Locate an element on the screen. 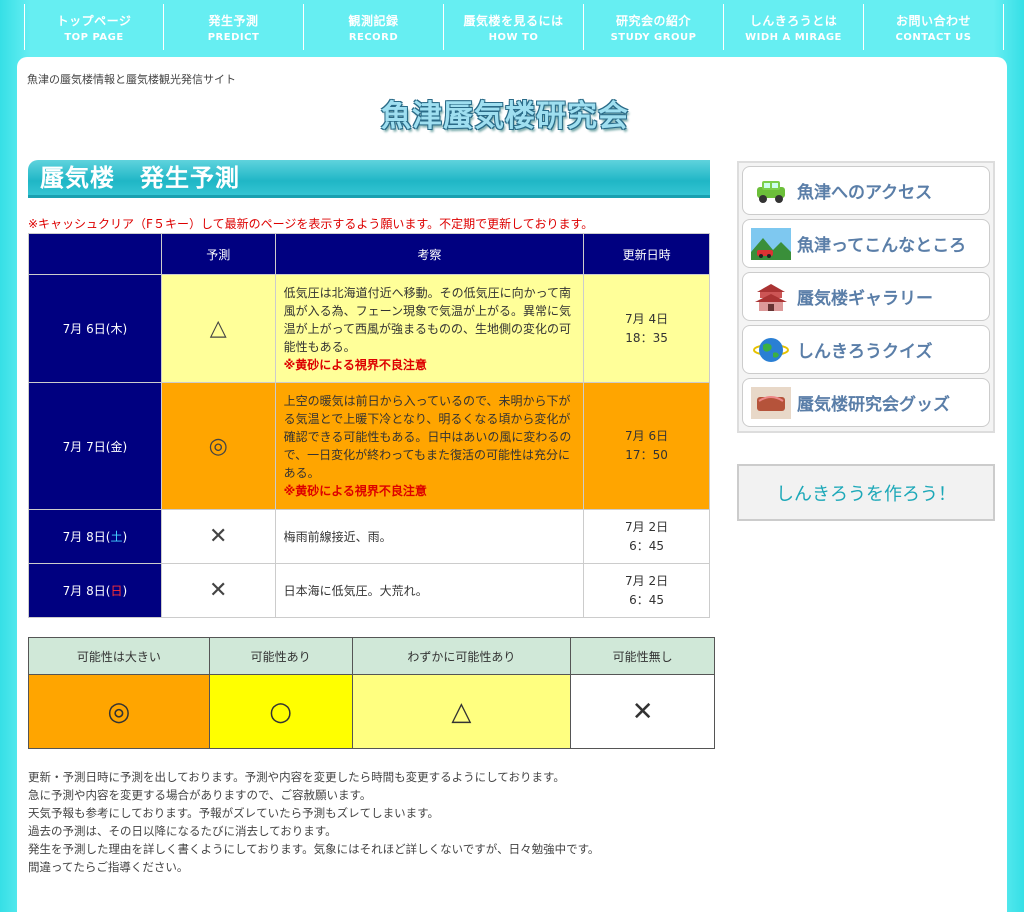 The width and height of the screenshot is (1024, 912). note-line: 間違ってたらご指導ください。 is located at coordinates (108, 867).